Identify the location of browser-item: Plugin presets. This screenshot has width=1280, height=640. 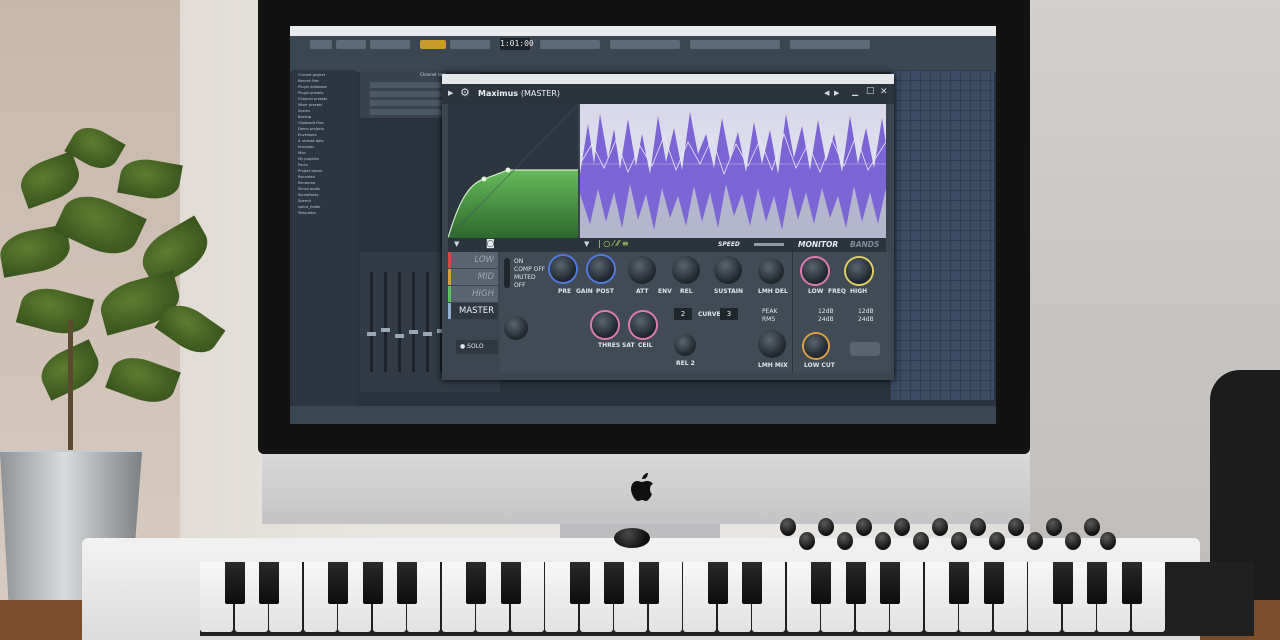
(310, 93).